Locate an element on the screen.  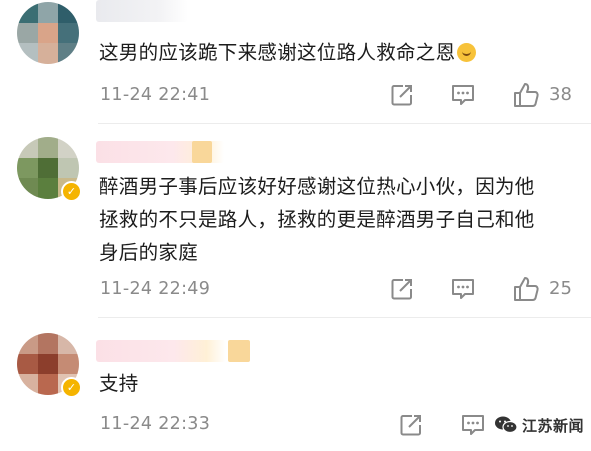
wechat-logo-icon is located at coordinates (506, 425).